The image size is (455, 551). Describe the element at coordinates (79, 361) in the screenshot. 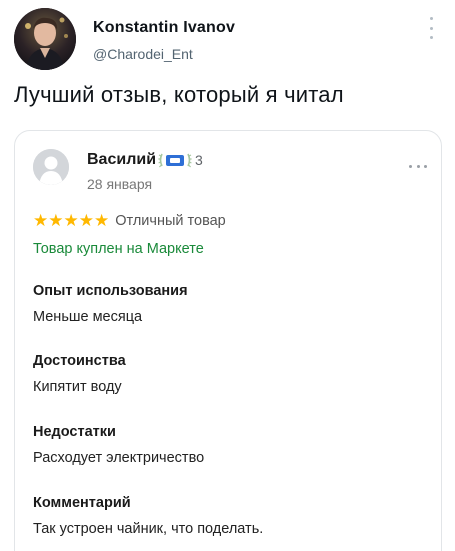

I see `section-title: Достоинства` at that location.